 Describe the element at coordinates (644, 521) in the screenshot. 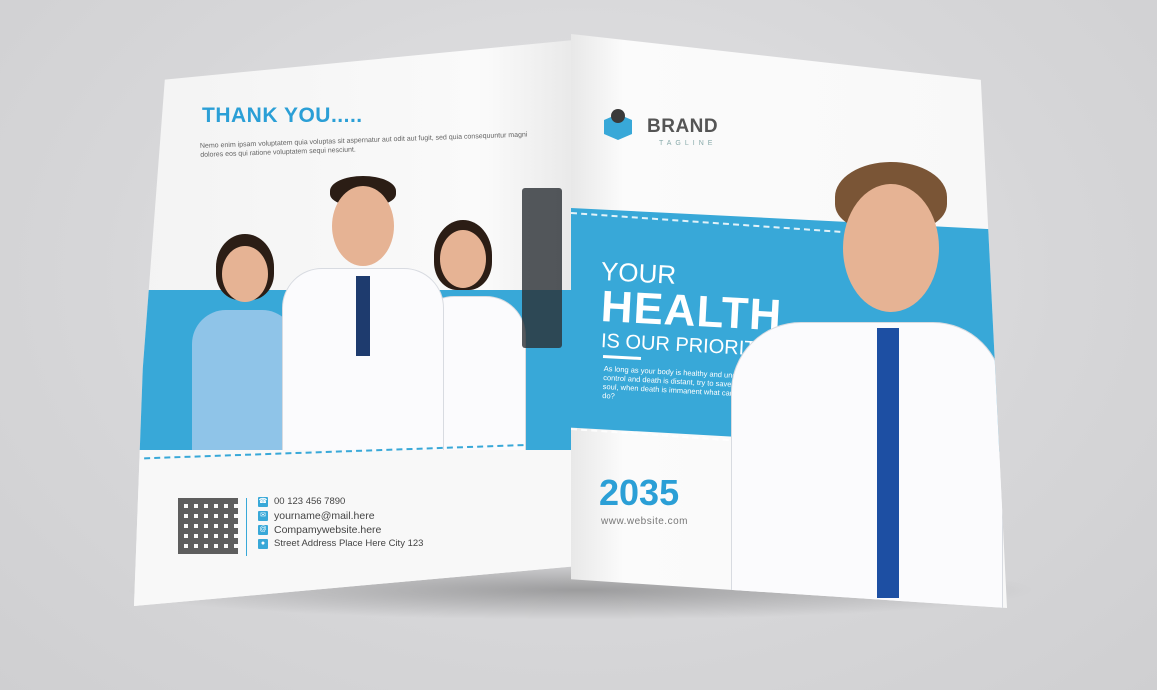

I see `website-label: www.website.com` at that location.